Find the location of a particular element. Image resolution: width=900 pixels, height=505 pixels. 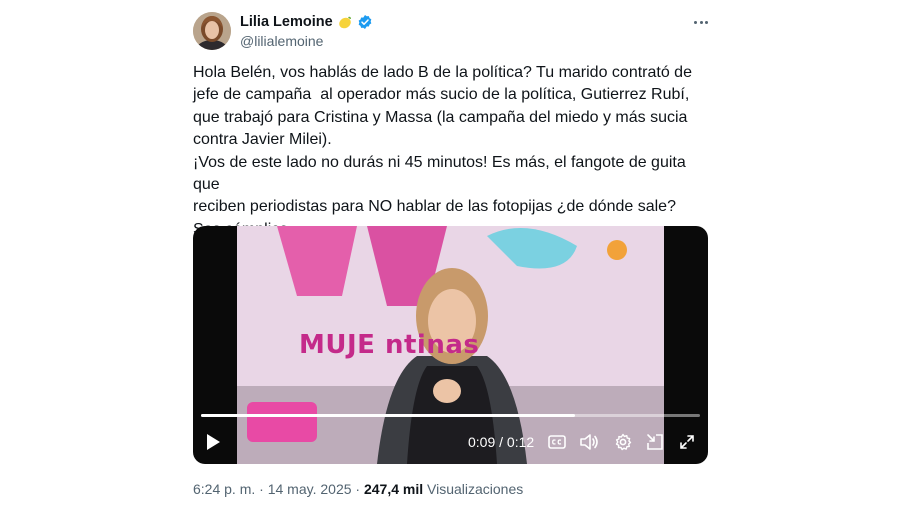

verified-badge-icon is located at coordinates (365, 22).